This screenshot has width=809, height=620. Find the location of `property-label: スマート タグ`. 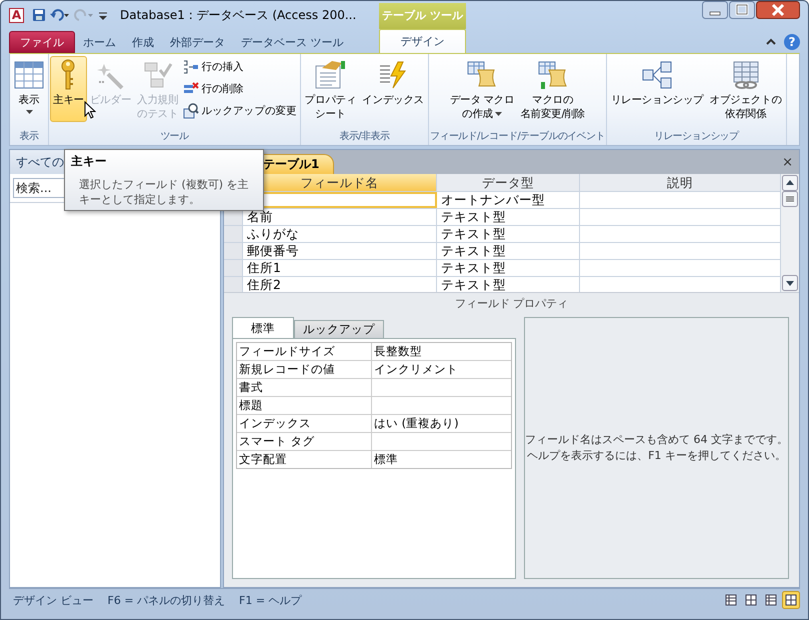

property-label: スマート タグ is located at coordinates (304, 441).